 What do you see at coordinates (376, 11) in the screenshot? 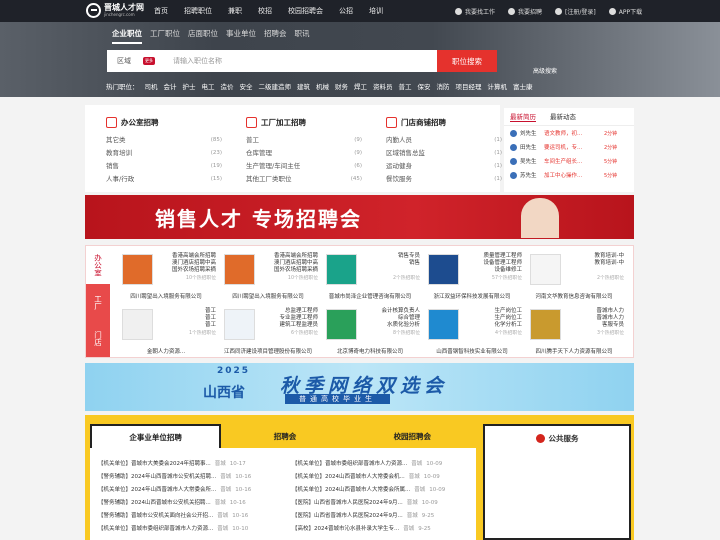
I see `nav-training: 培训` at bounding box center [376, 11].